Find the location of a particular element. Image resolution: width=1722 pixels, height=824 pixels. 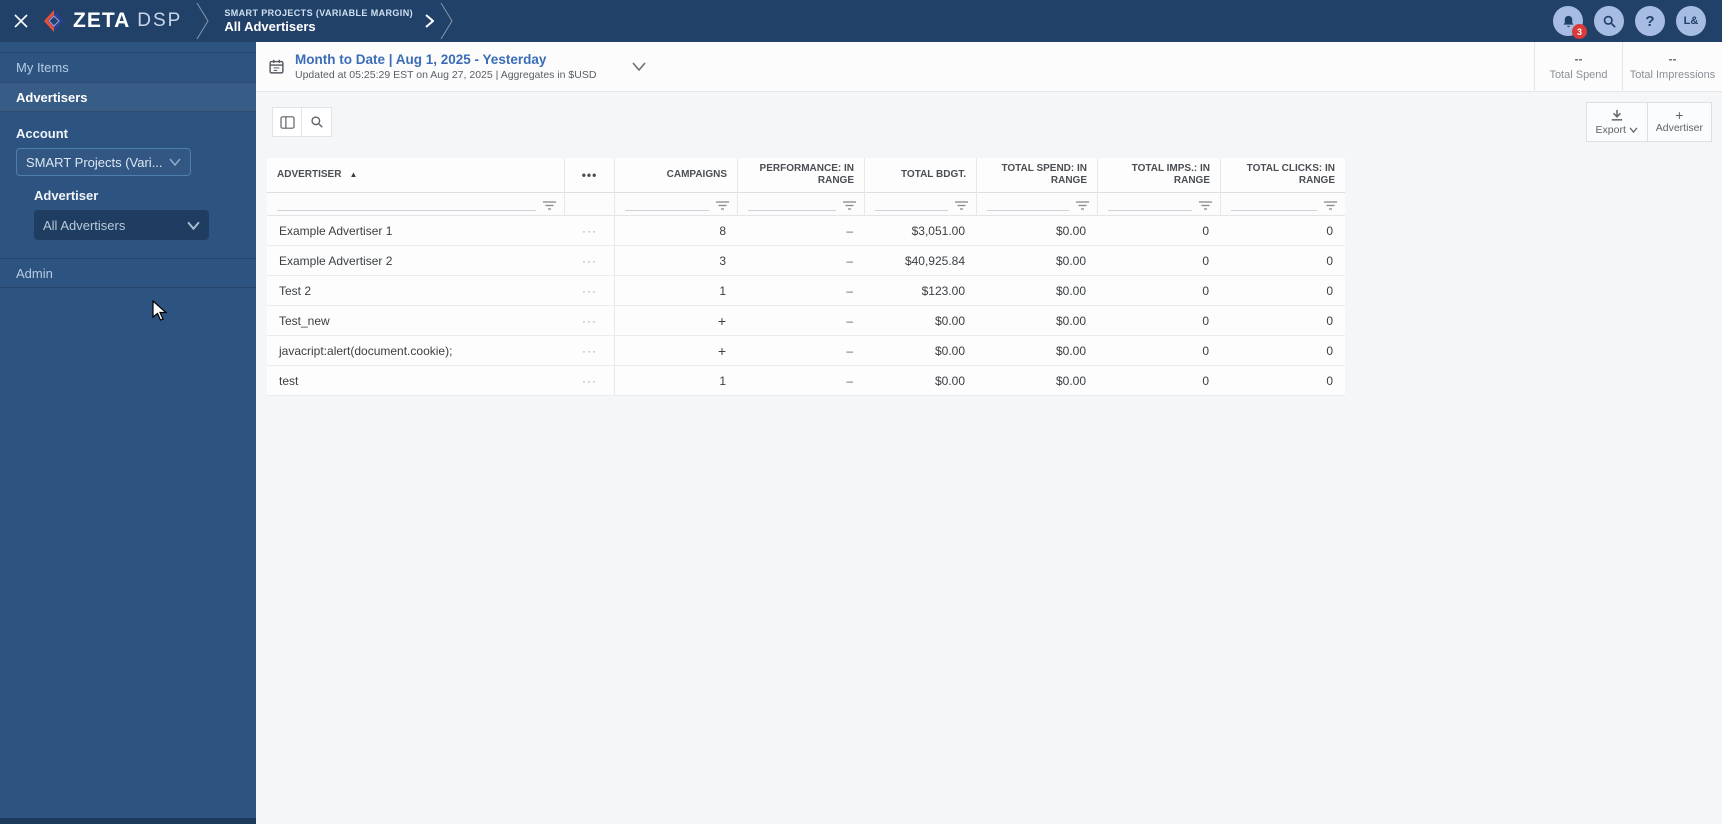

filter-input-advertiser is located at coordinates (406, 204).